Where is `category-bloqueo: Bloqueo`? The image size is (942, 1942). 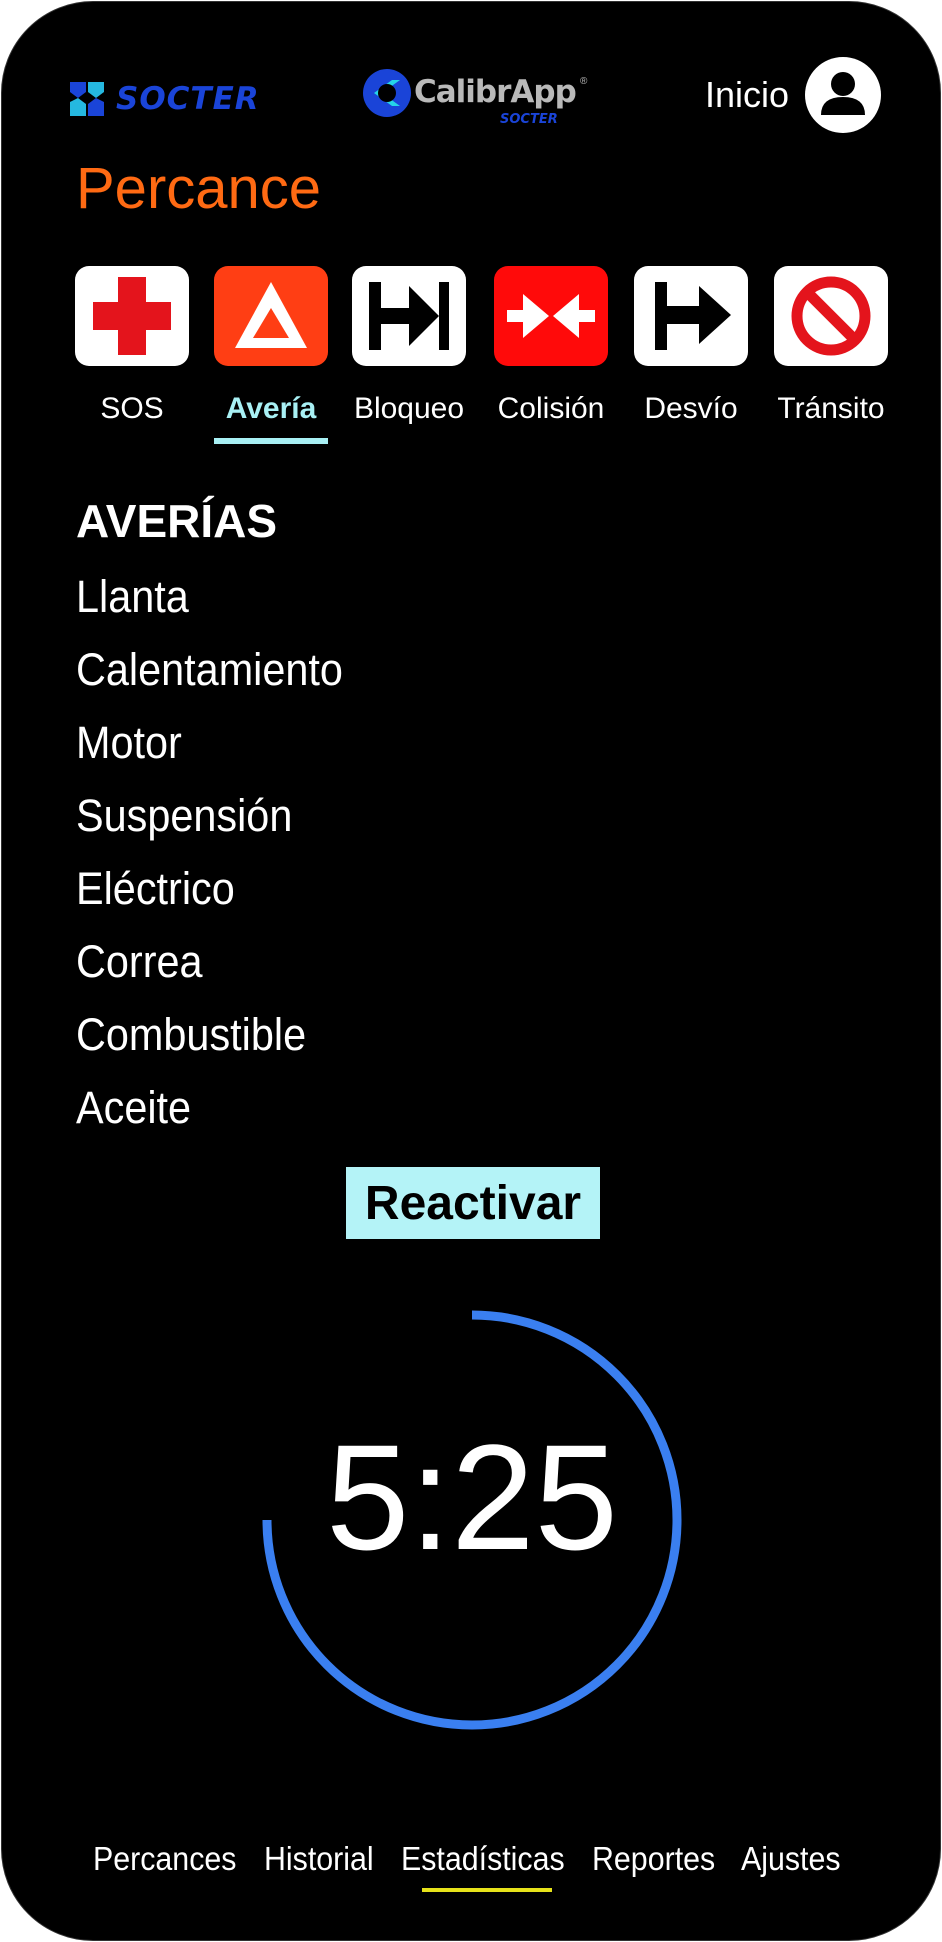 category-bloqueo: Bloqueo is located at coordinates (410, 351).